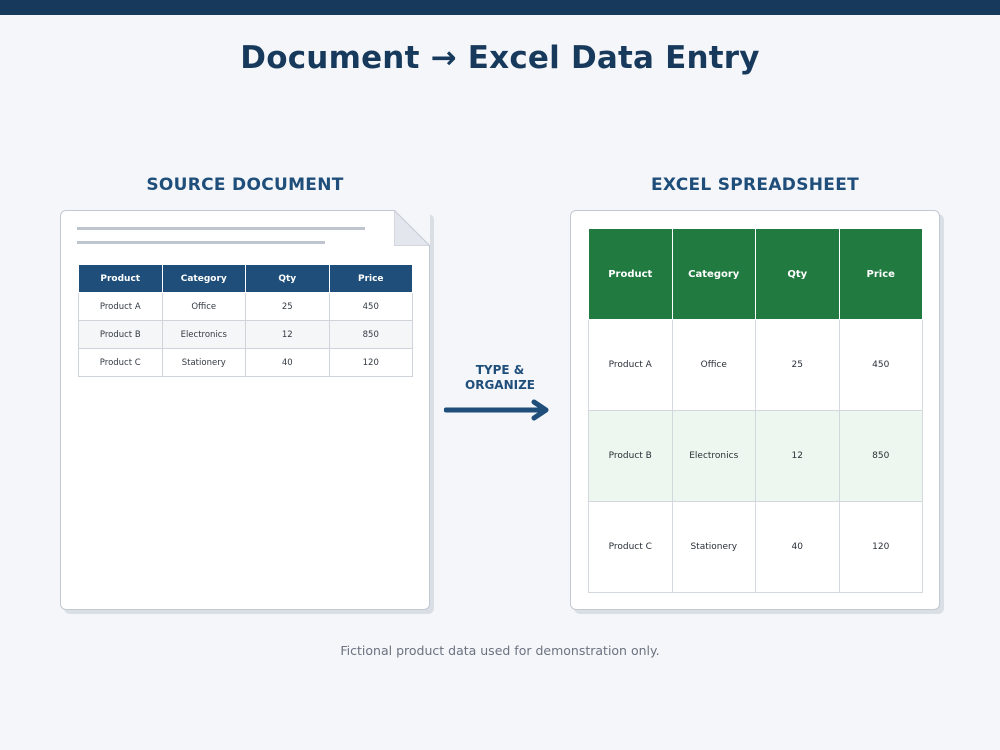  Describe the element at coordinates (500, 385) in the screenshot. I see `arrow-label-line2: ORGANIZE` at that location.